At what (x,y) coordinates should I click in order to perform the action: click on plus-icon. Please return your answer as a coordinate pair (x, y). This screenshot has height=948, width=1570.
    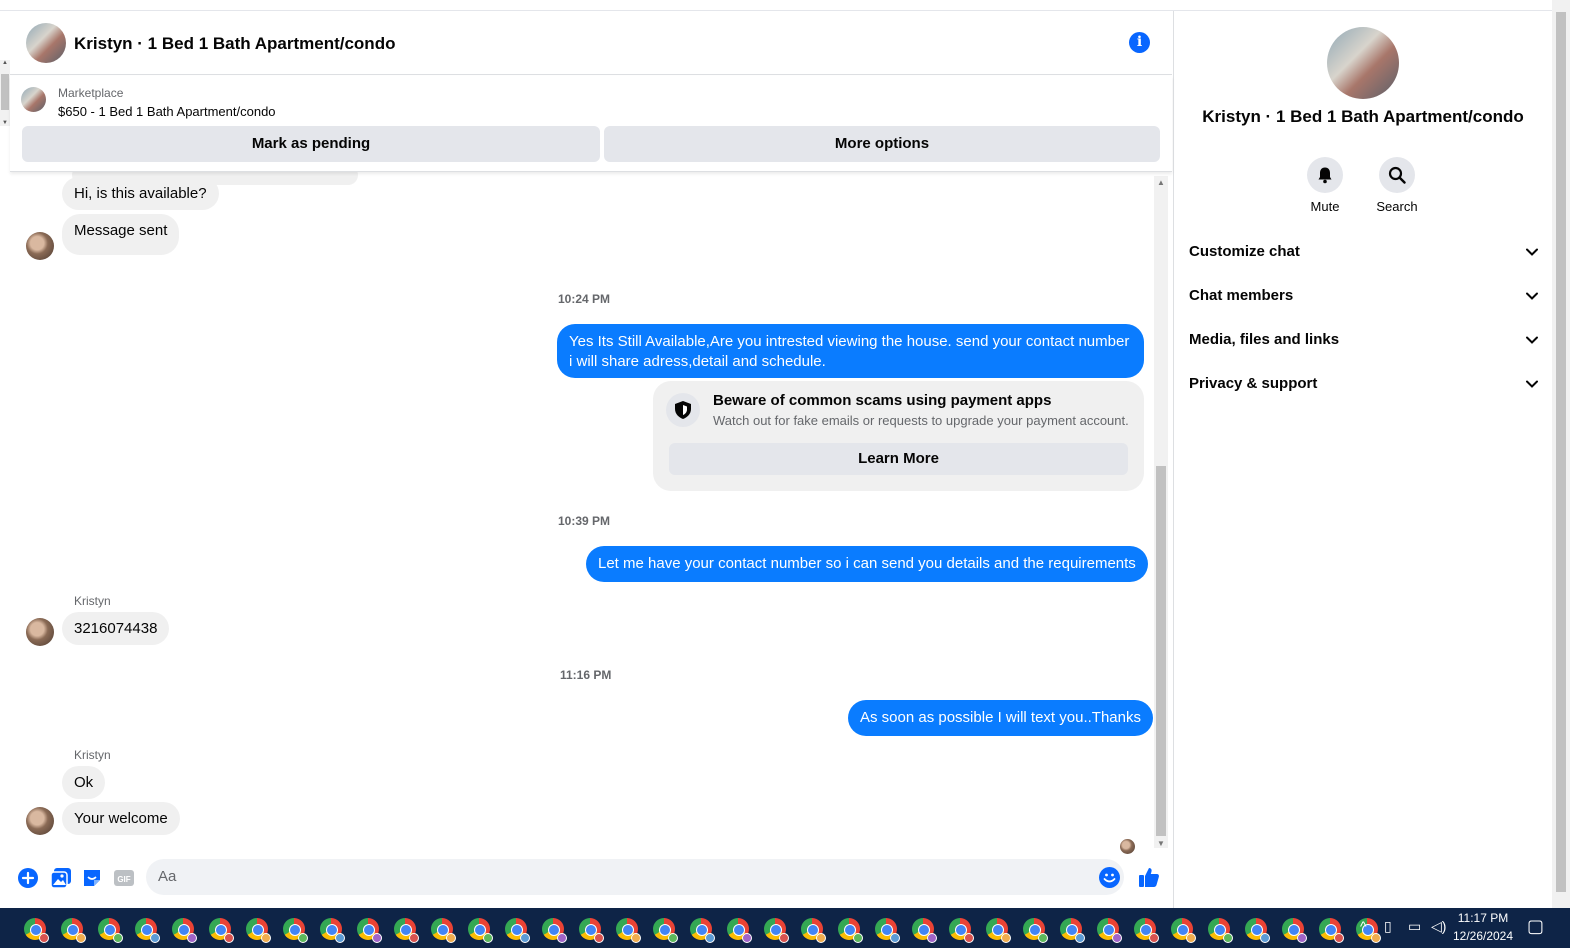
    Looking at the image, I should click on (28, 878).